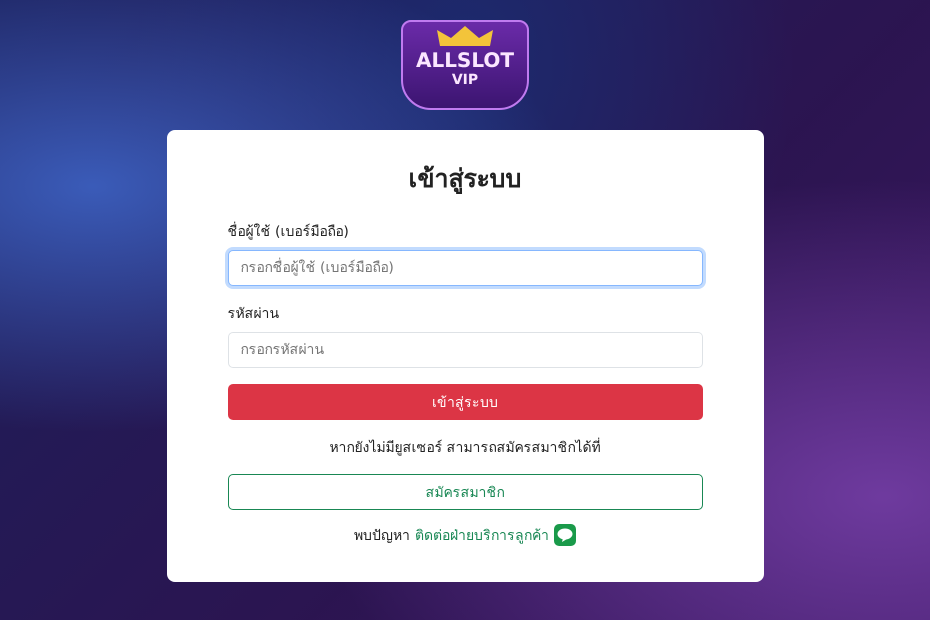 This screenshot has width=930, height=620. I want to click on logo-drawing: ALLSLOT VIP, so click(465, 65).